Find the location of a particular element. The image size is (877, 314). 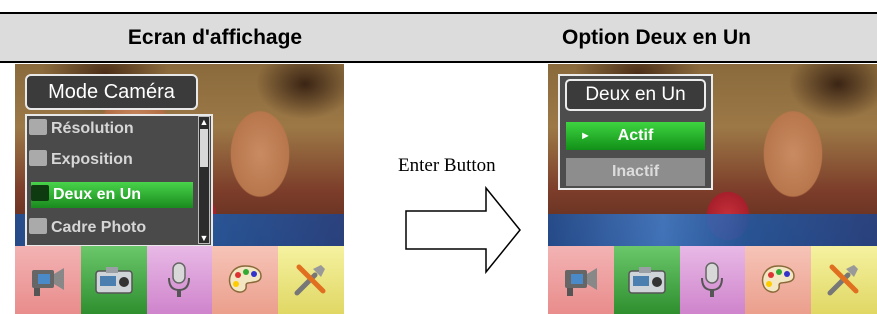

two-in-one-icon is located at coordinates (40, 193).